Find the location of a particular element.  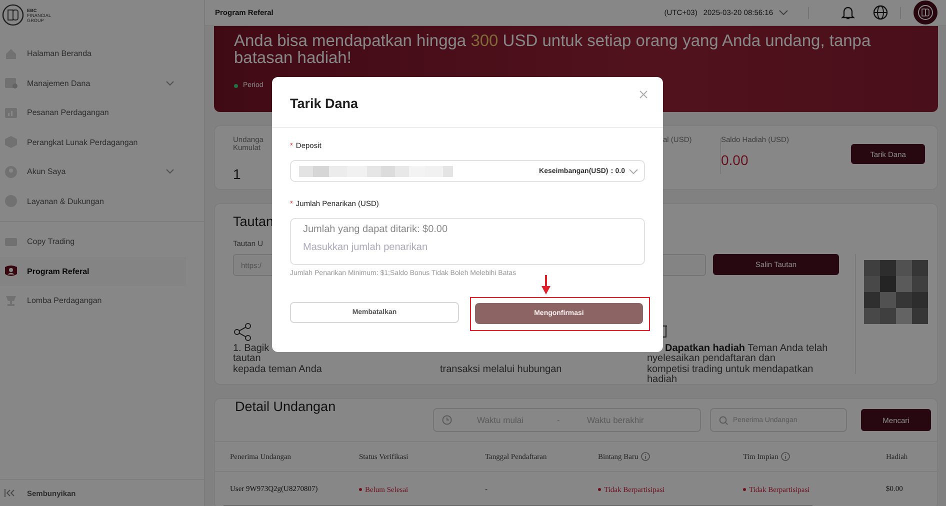

collapse-icon is located at coordinates (10, 493).